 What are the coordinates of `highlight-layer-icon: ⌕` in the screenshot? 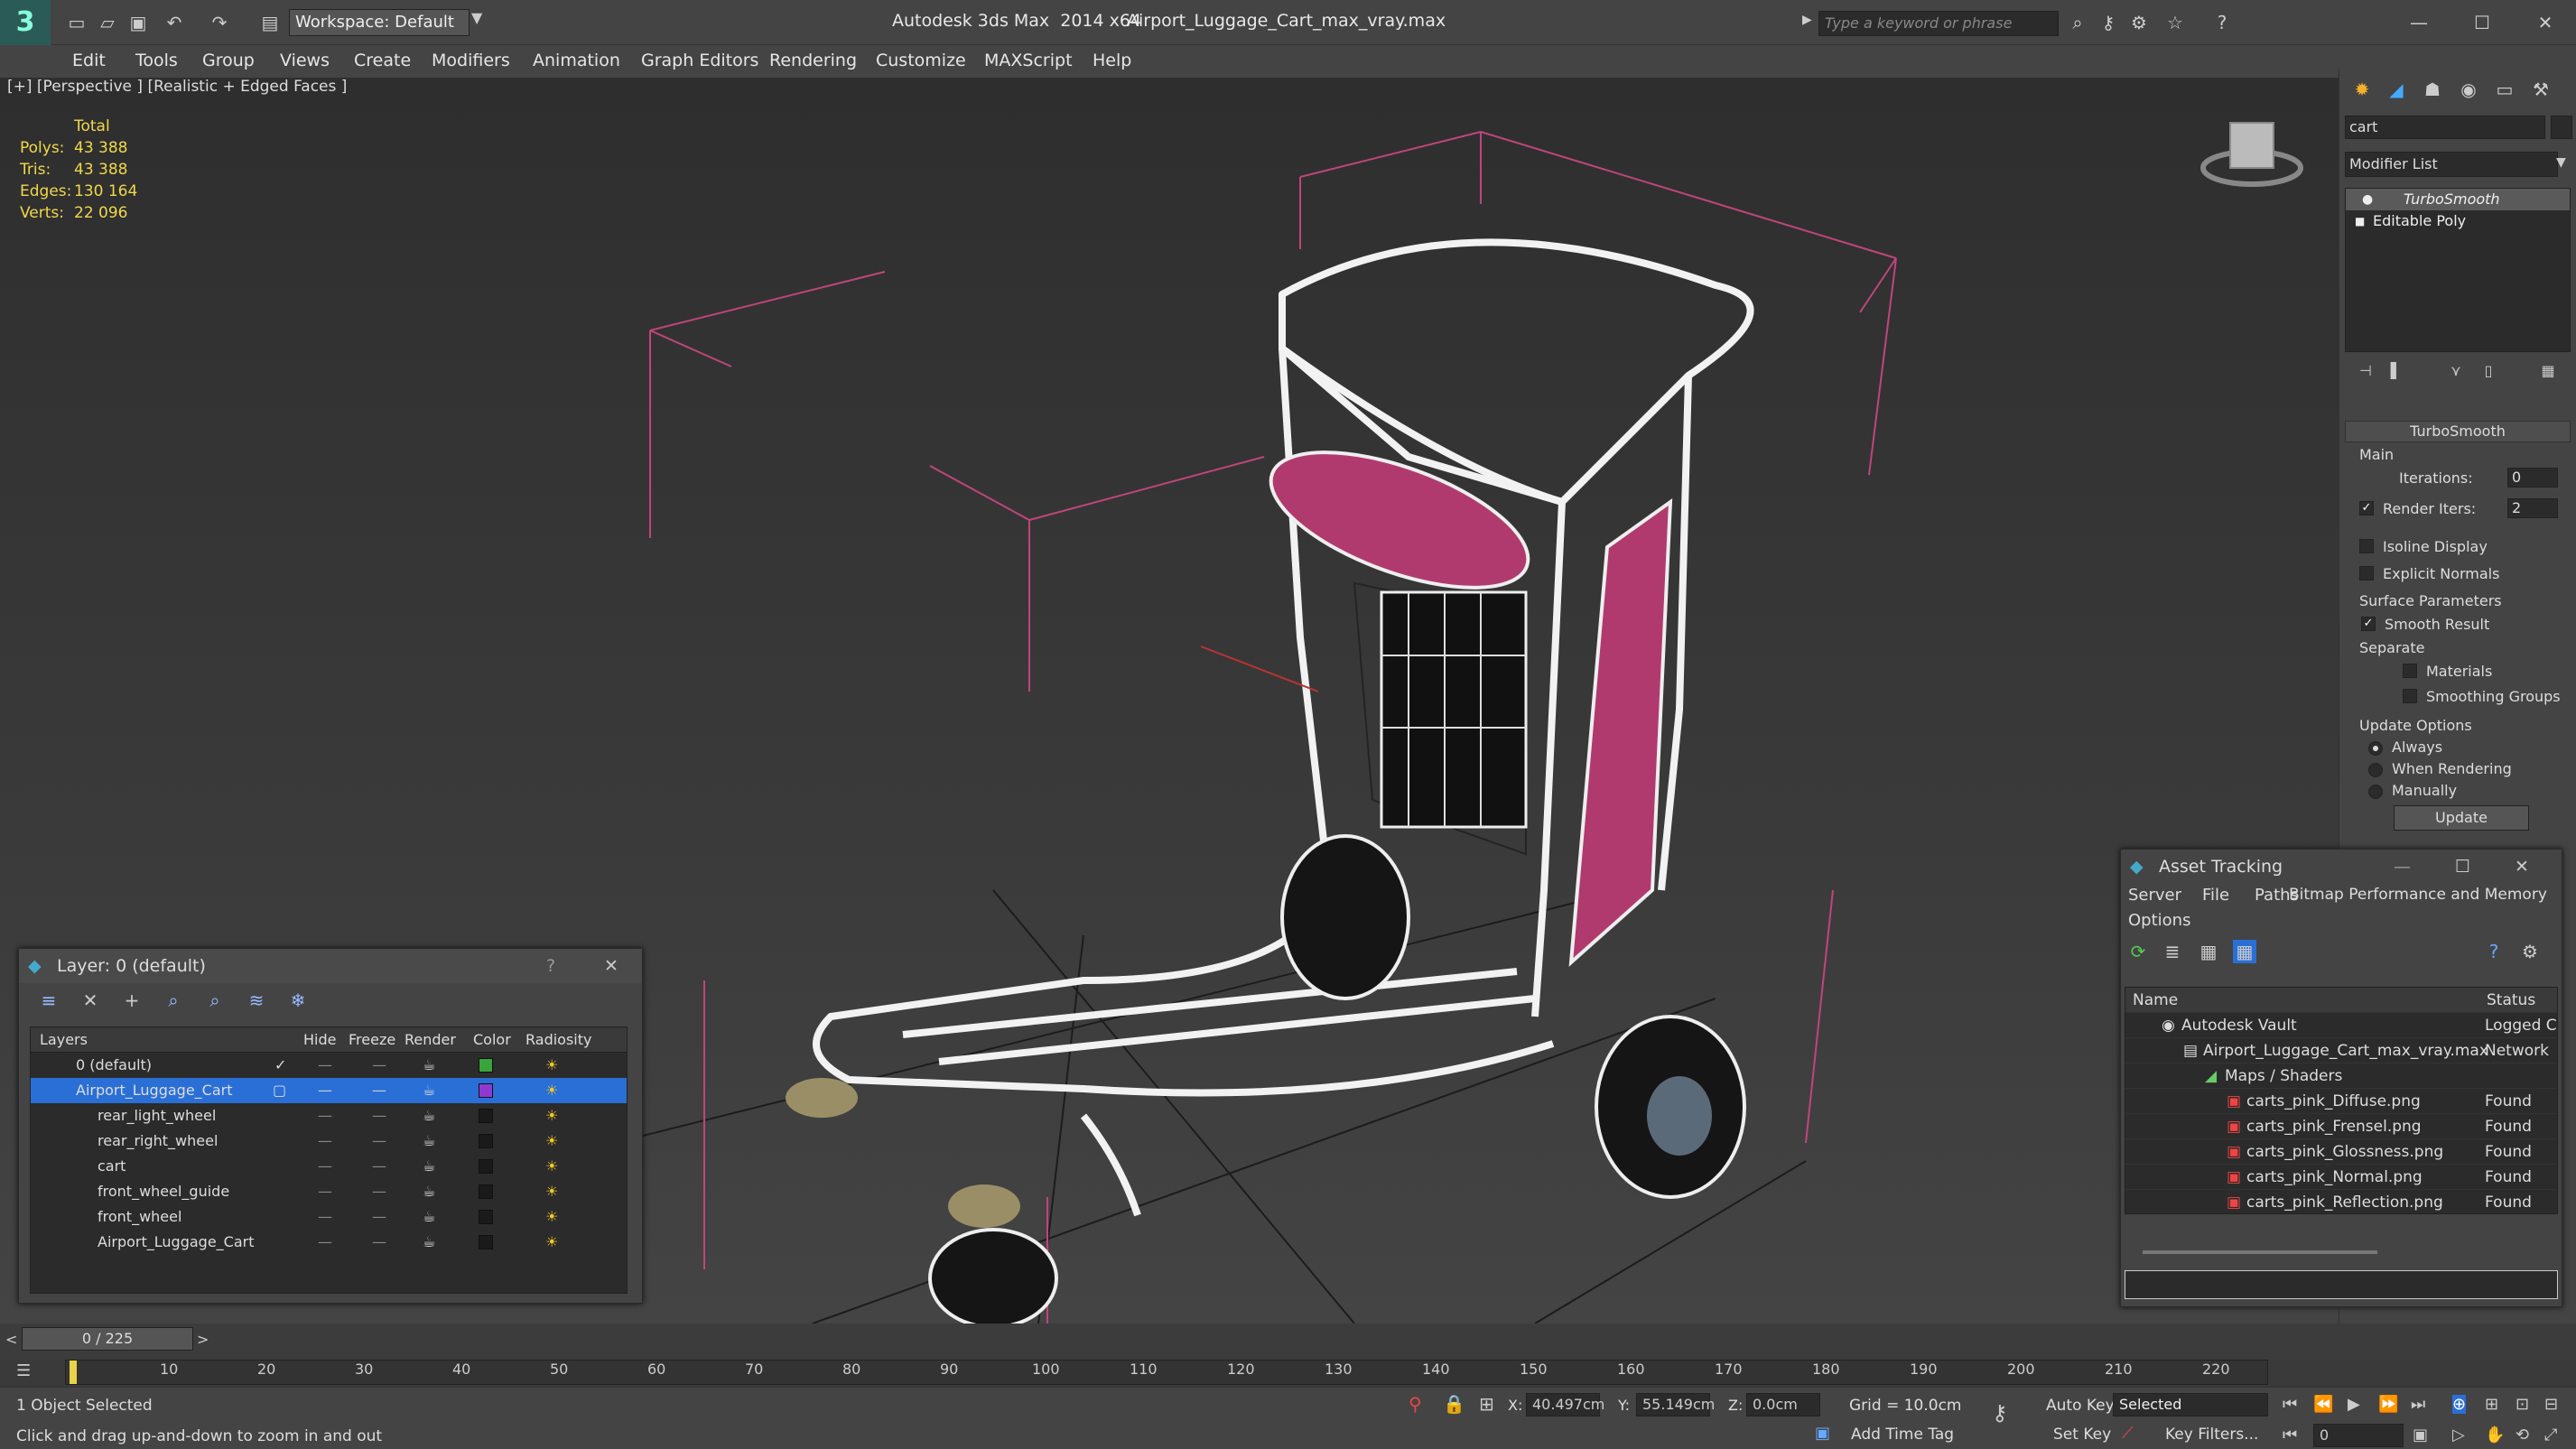 It's located at (215, 1000).